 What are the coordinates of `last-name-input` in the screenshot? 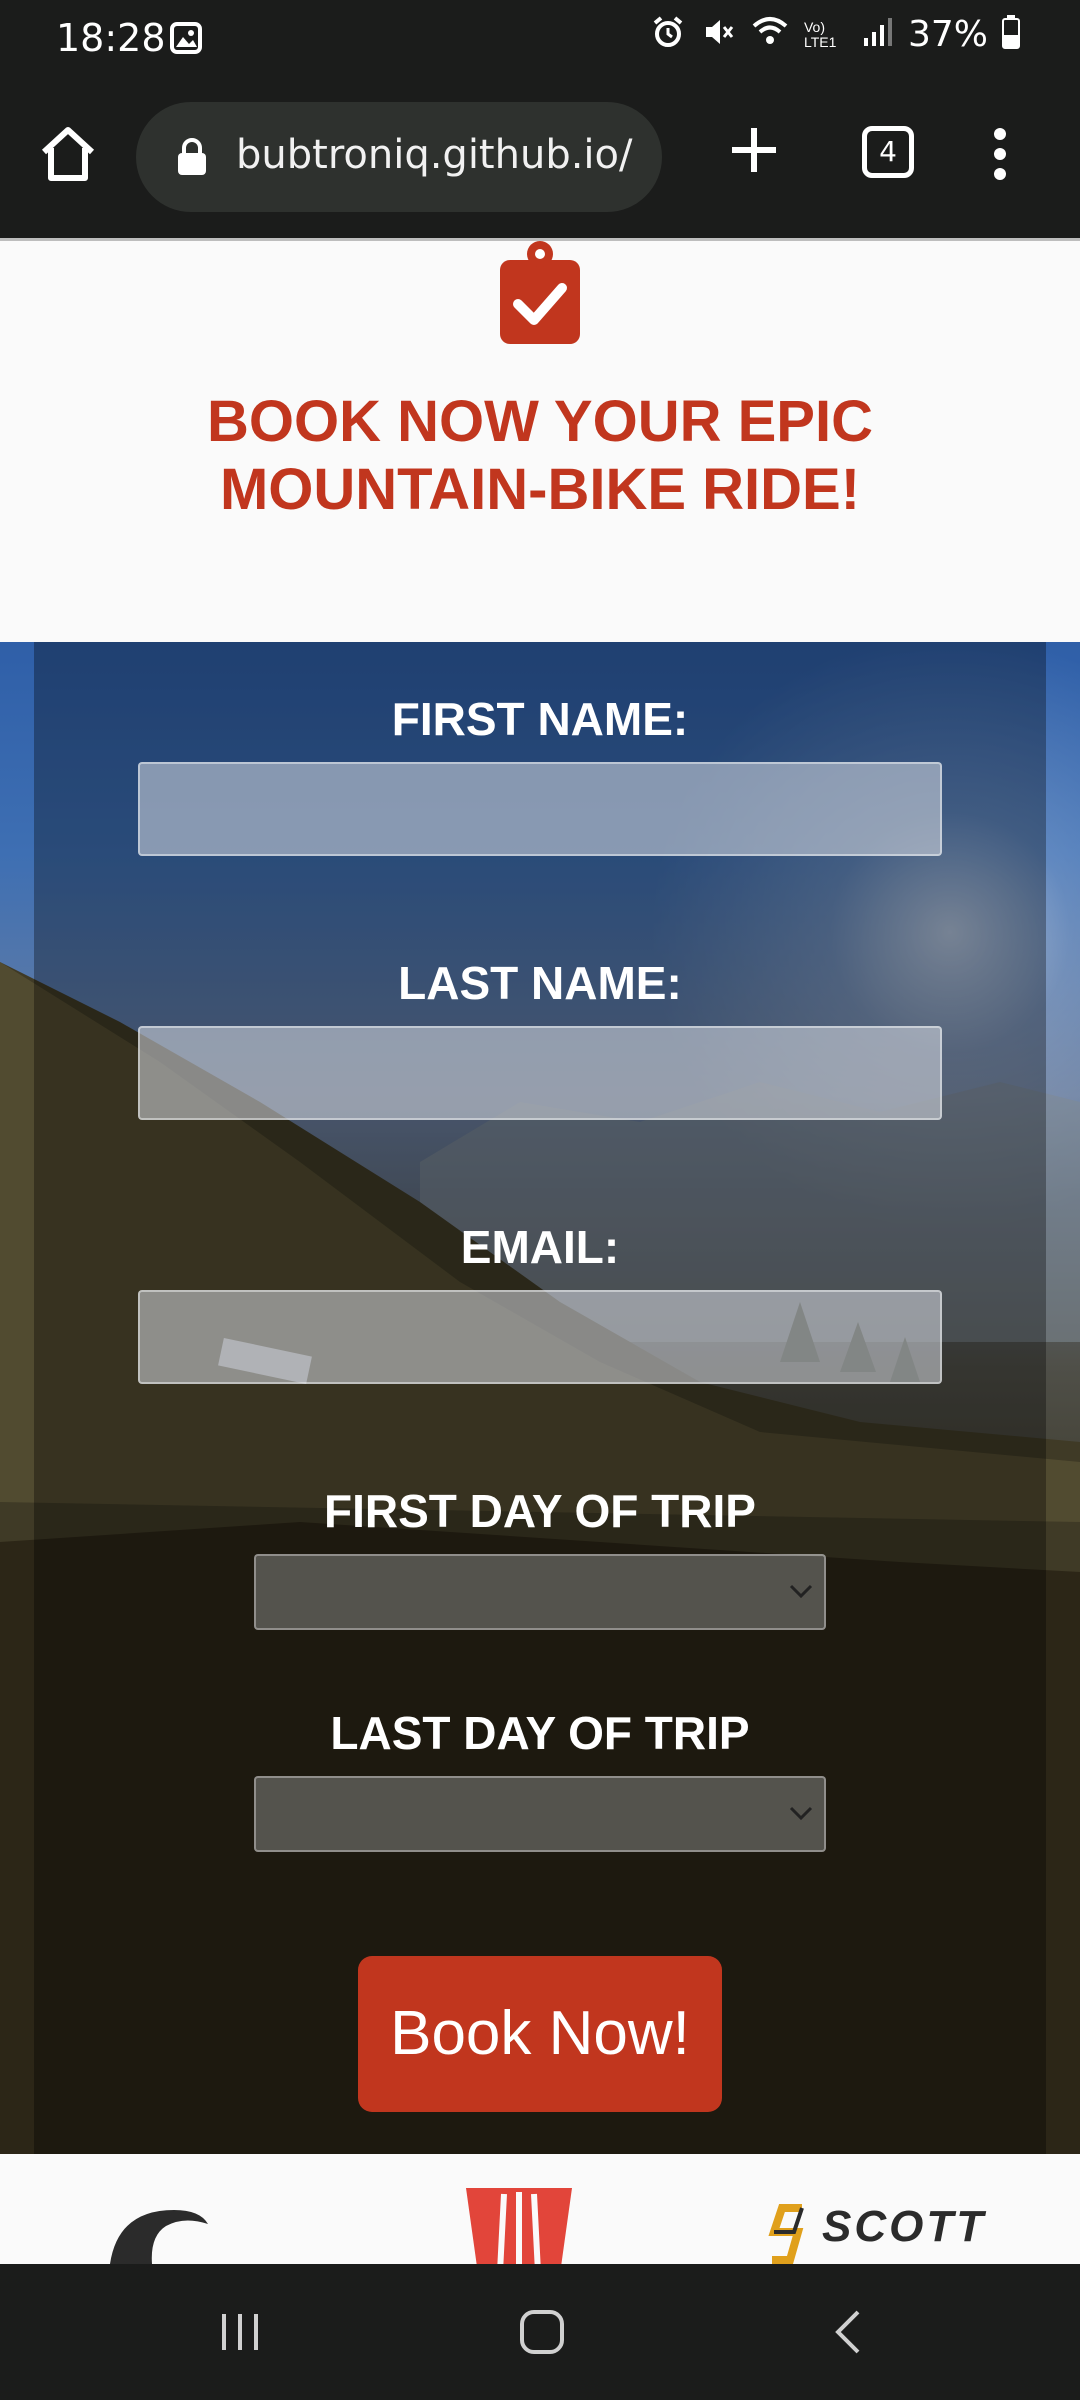 It's located at (540, 1073).